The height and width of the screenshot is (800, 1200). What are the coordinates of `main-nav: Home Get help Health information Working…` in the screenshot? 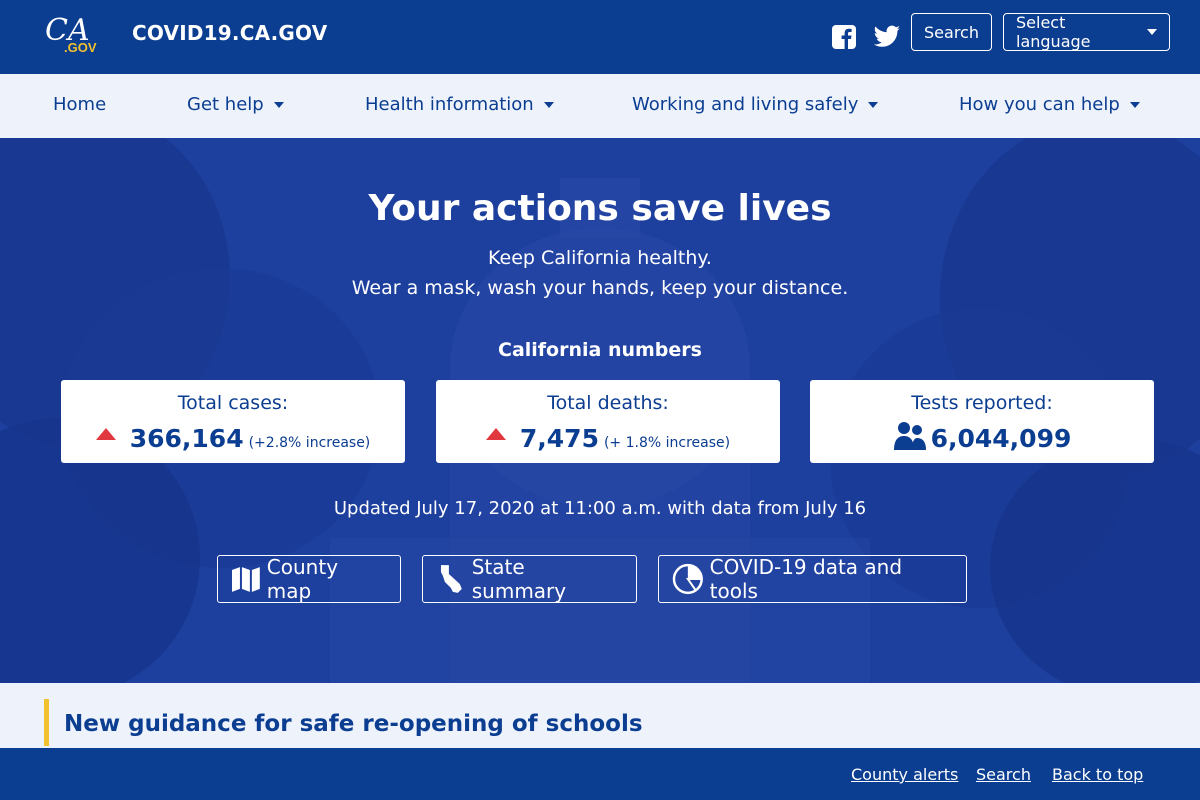 It's located at (600, 106).